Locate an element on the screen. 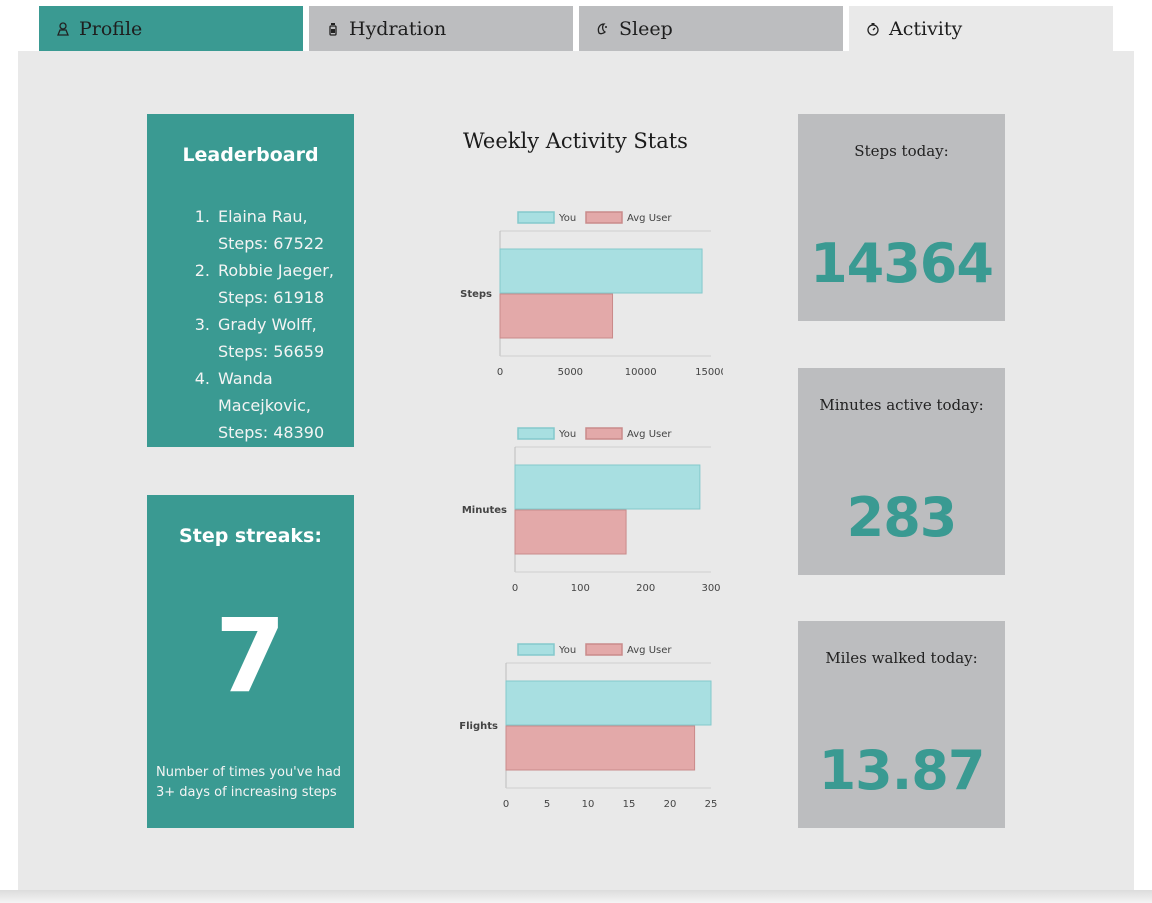  tick-label: 15000 is located at coordinates (709, 372).